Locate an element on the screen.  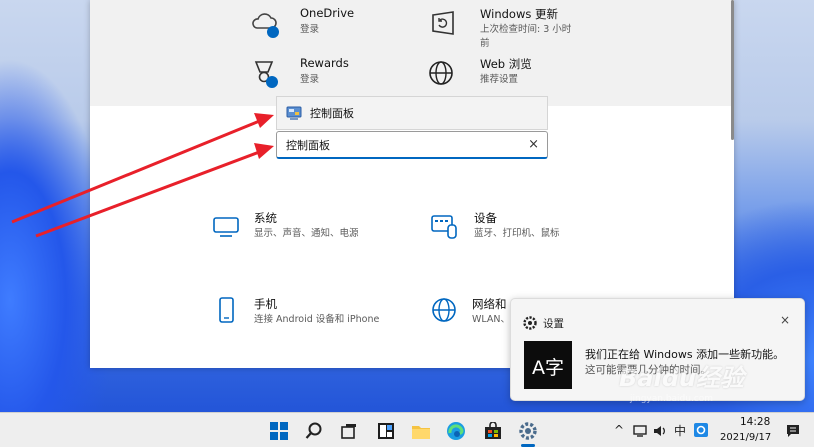
start-button is located at coordinates (279, 431).